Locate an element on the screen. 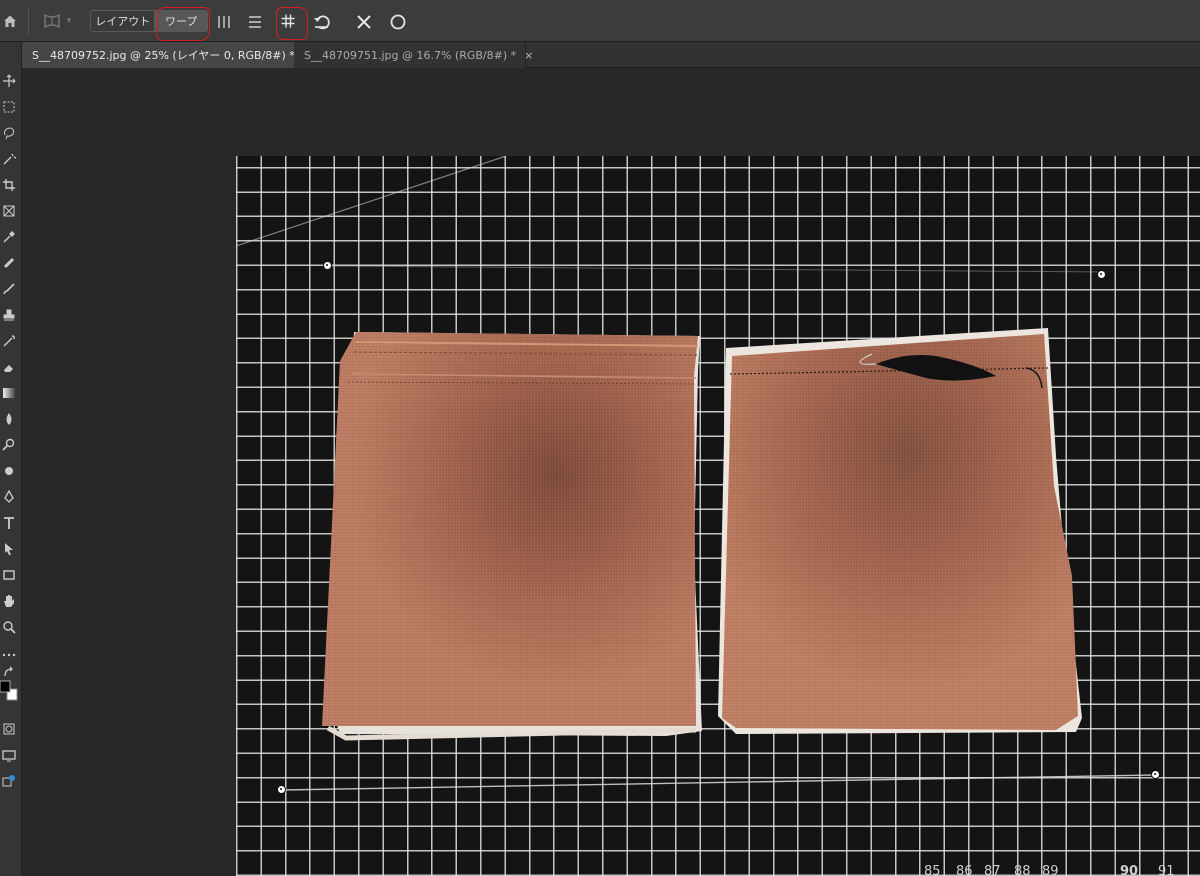  path-select-icon is located at coordinates (9, 549).